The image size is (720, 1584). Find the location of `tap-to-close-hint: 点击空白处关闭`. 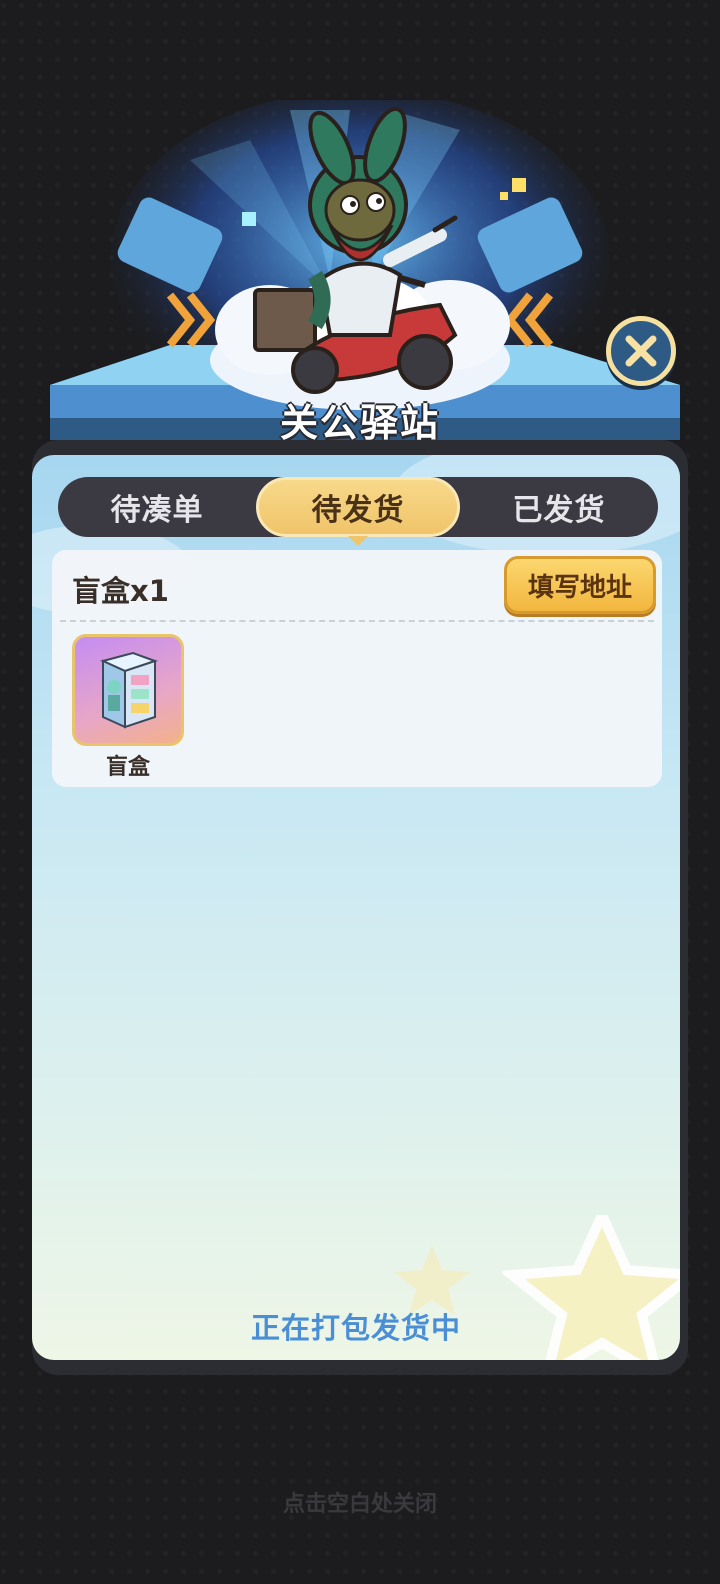

tap-to-close-hint: 点击空白处关闭 is located at coordinates (360, 1502).